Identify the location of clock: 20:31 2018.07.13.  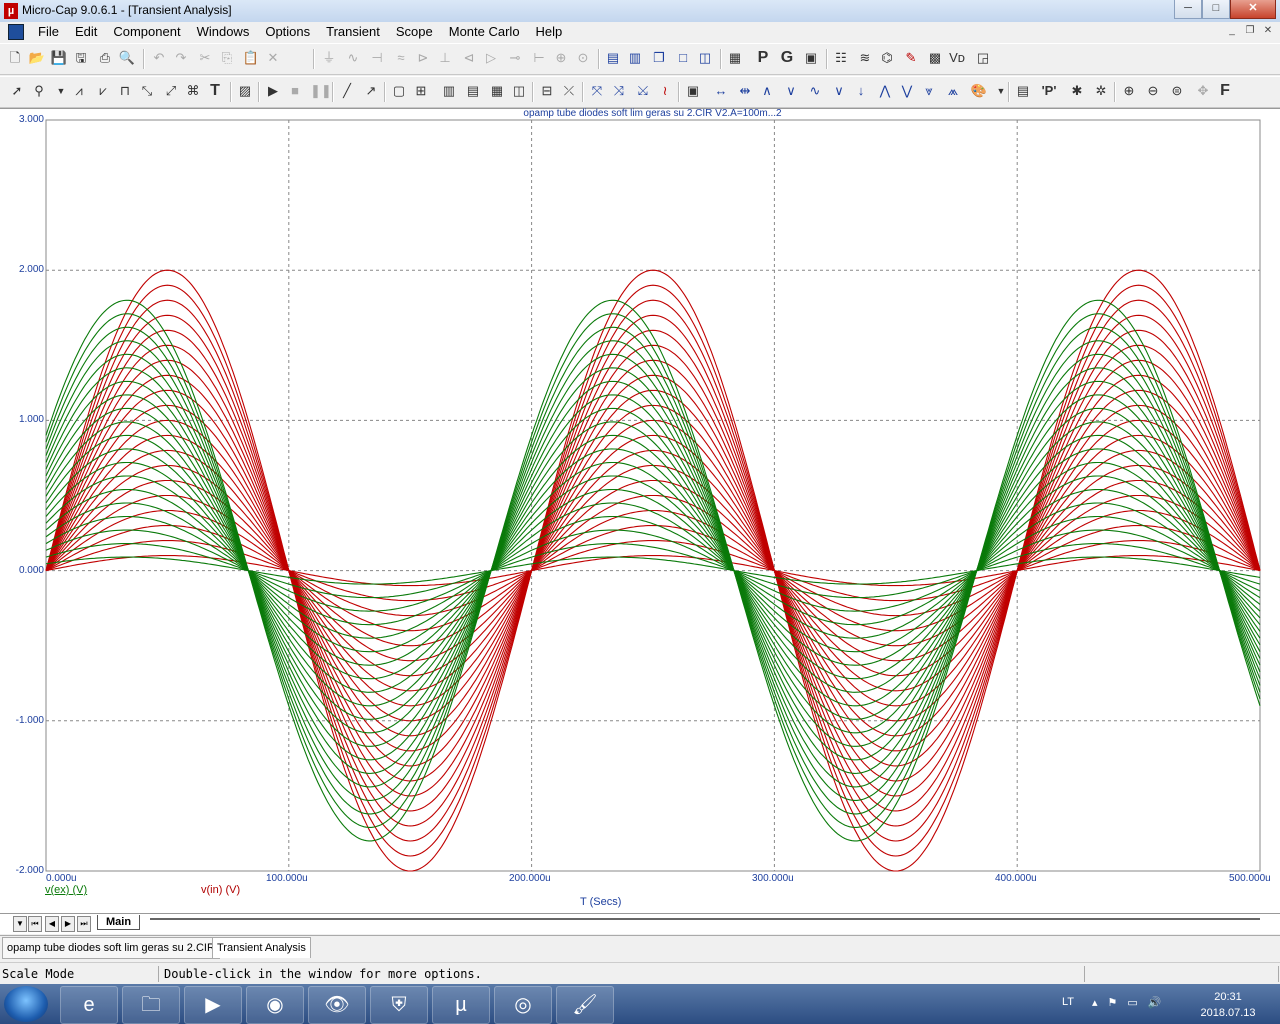
(1228, 1005).